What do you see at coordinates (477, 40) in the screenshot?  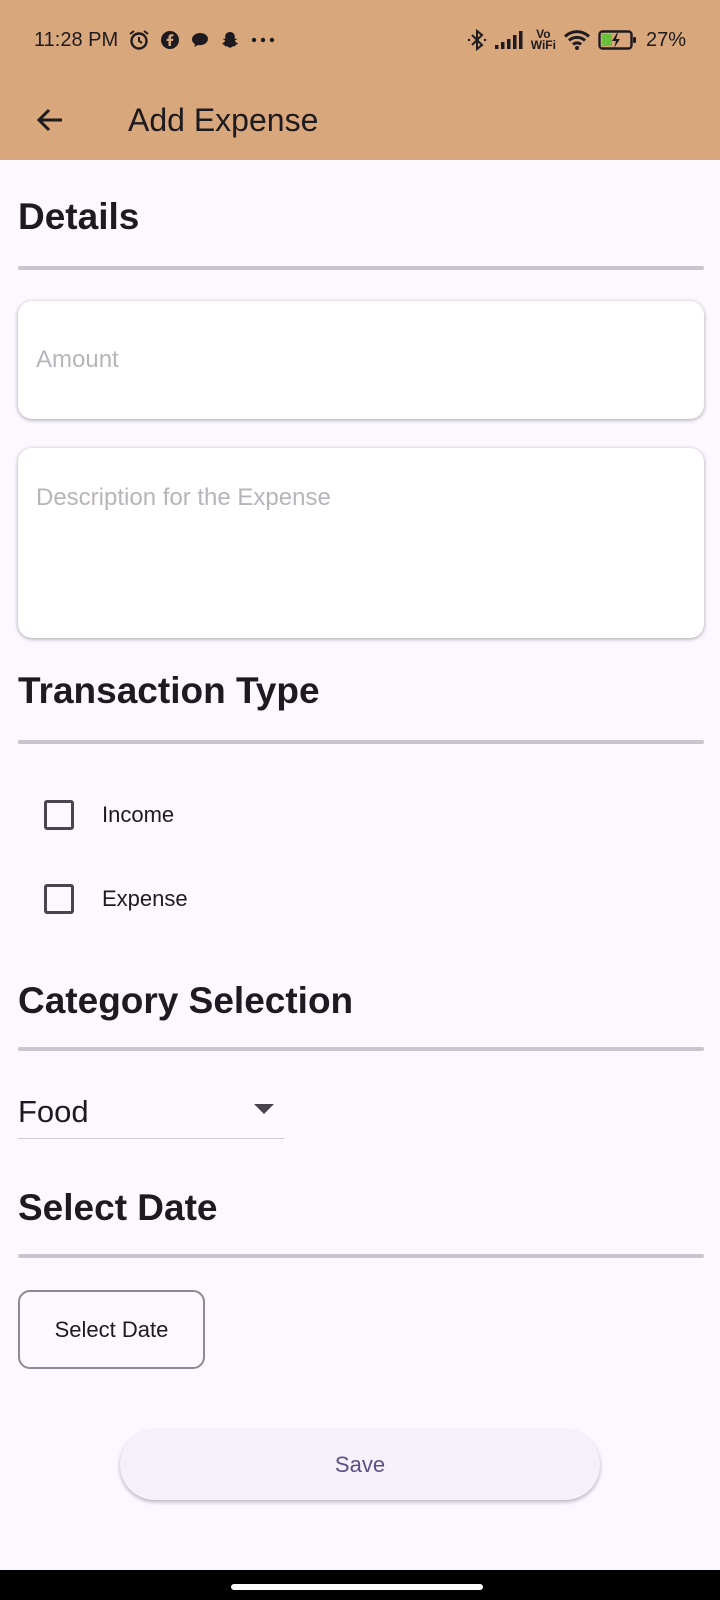 I see `bluetooth-icon` at bounding box center [477, 40].